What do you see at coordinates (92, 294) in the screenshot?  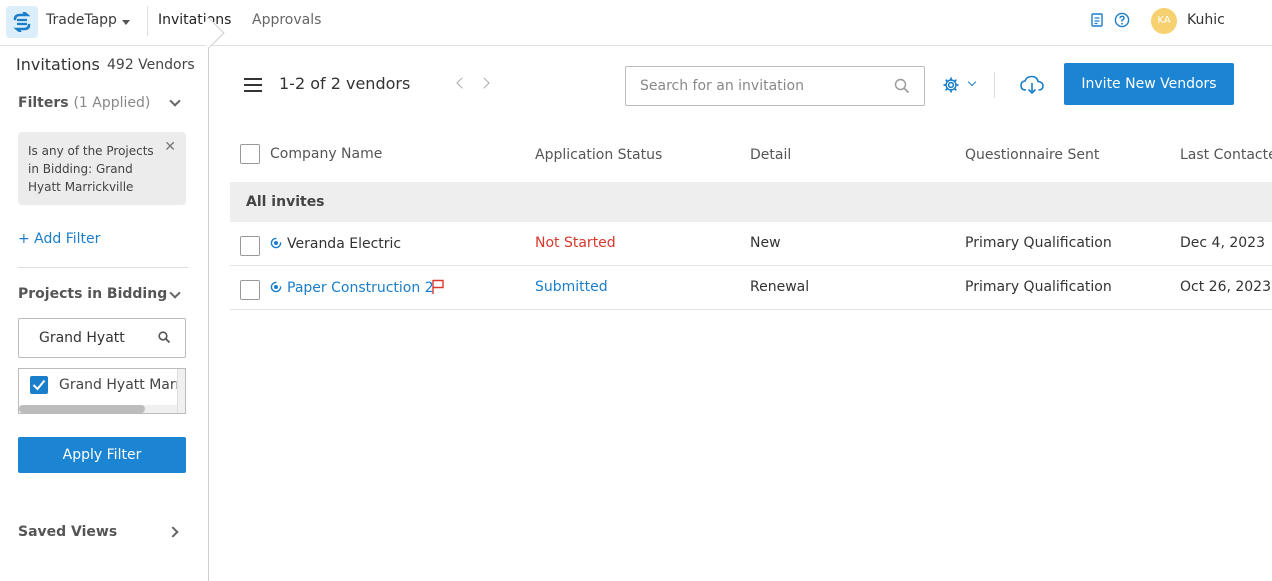 I see `projects-in-bidding-heading: Projects in Bidding` at bounding box center [92, 294].